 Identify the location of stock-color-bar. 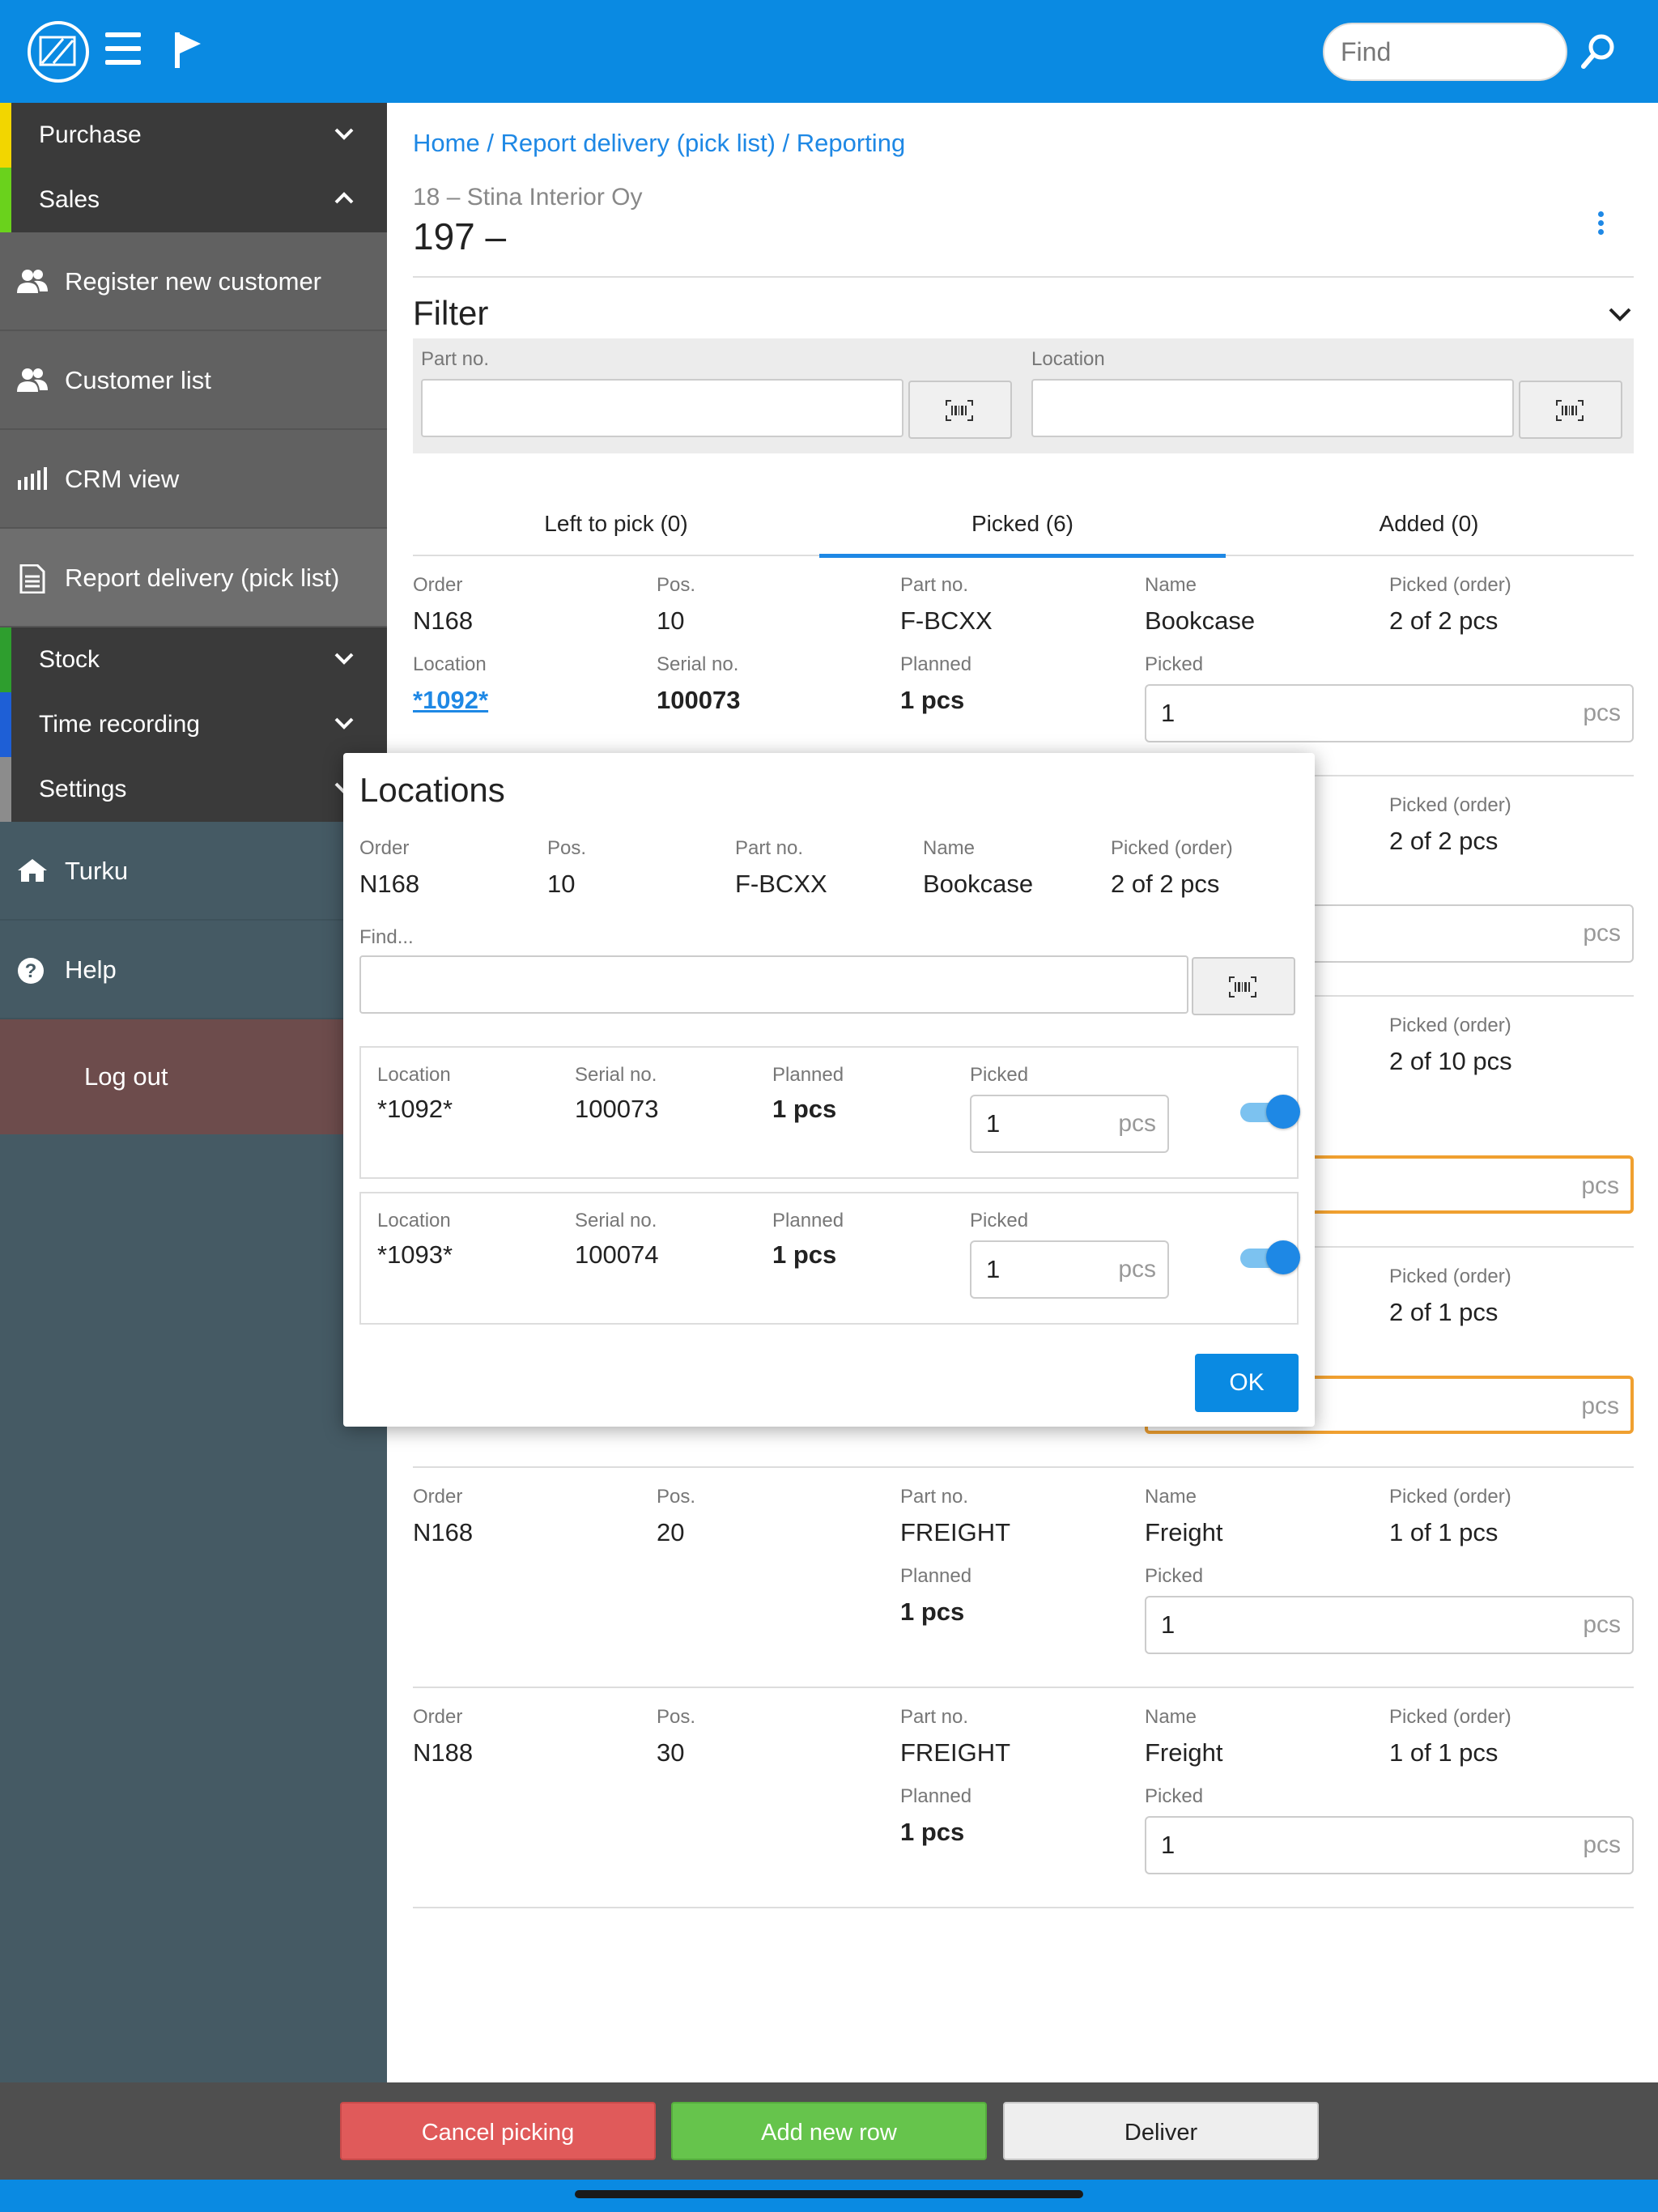
(5, 660).